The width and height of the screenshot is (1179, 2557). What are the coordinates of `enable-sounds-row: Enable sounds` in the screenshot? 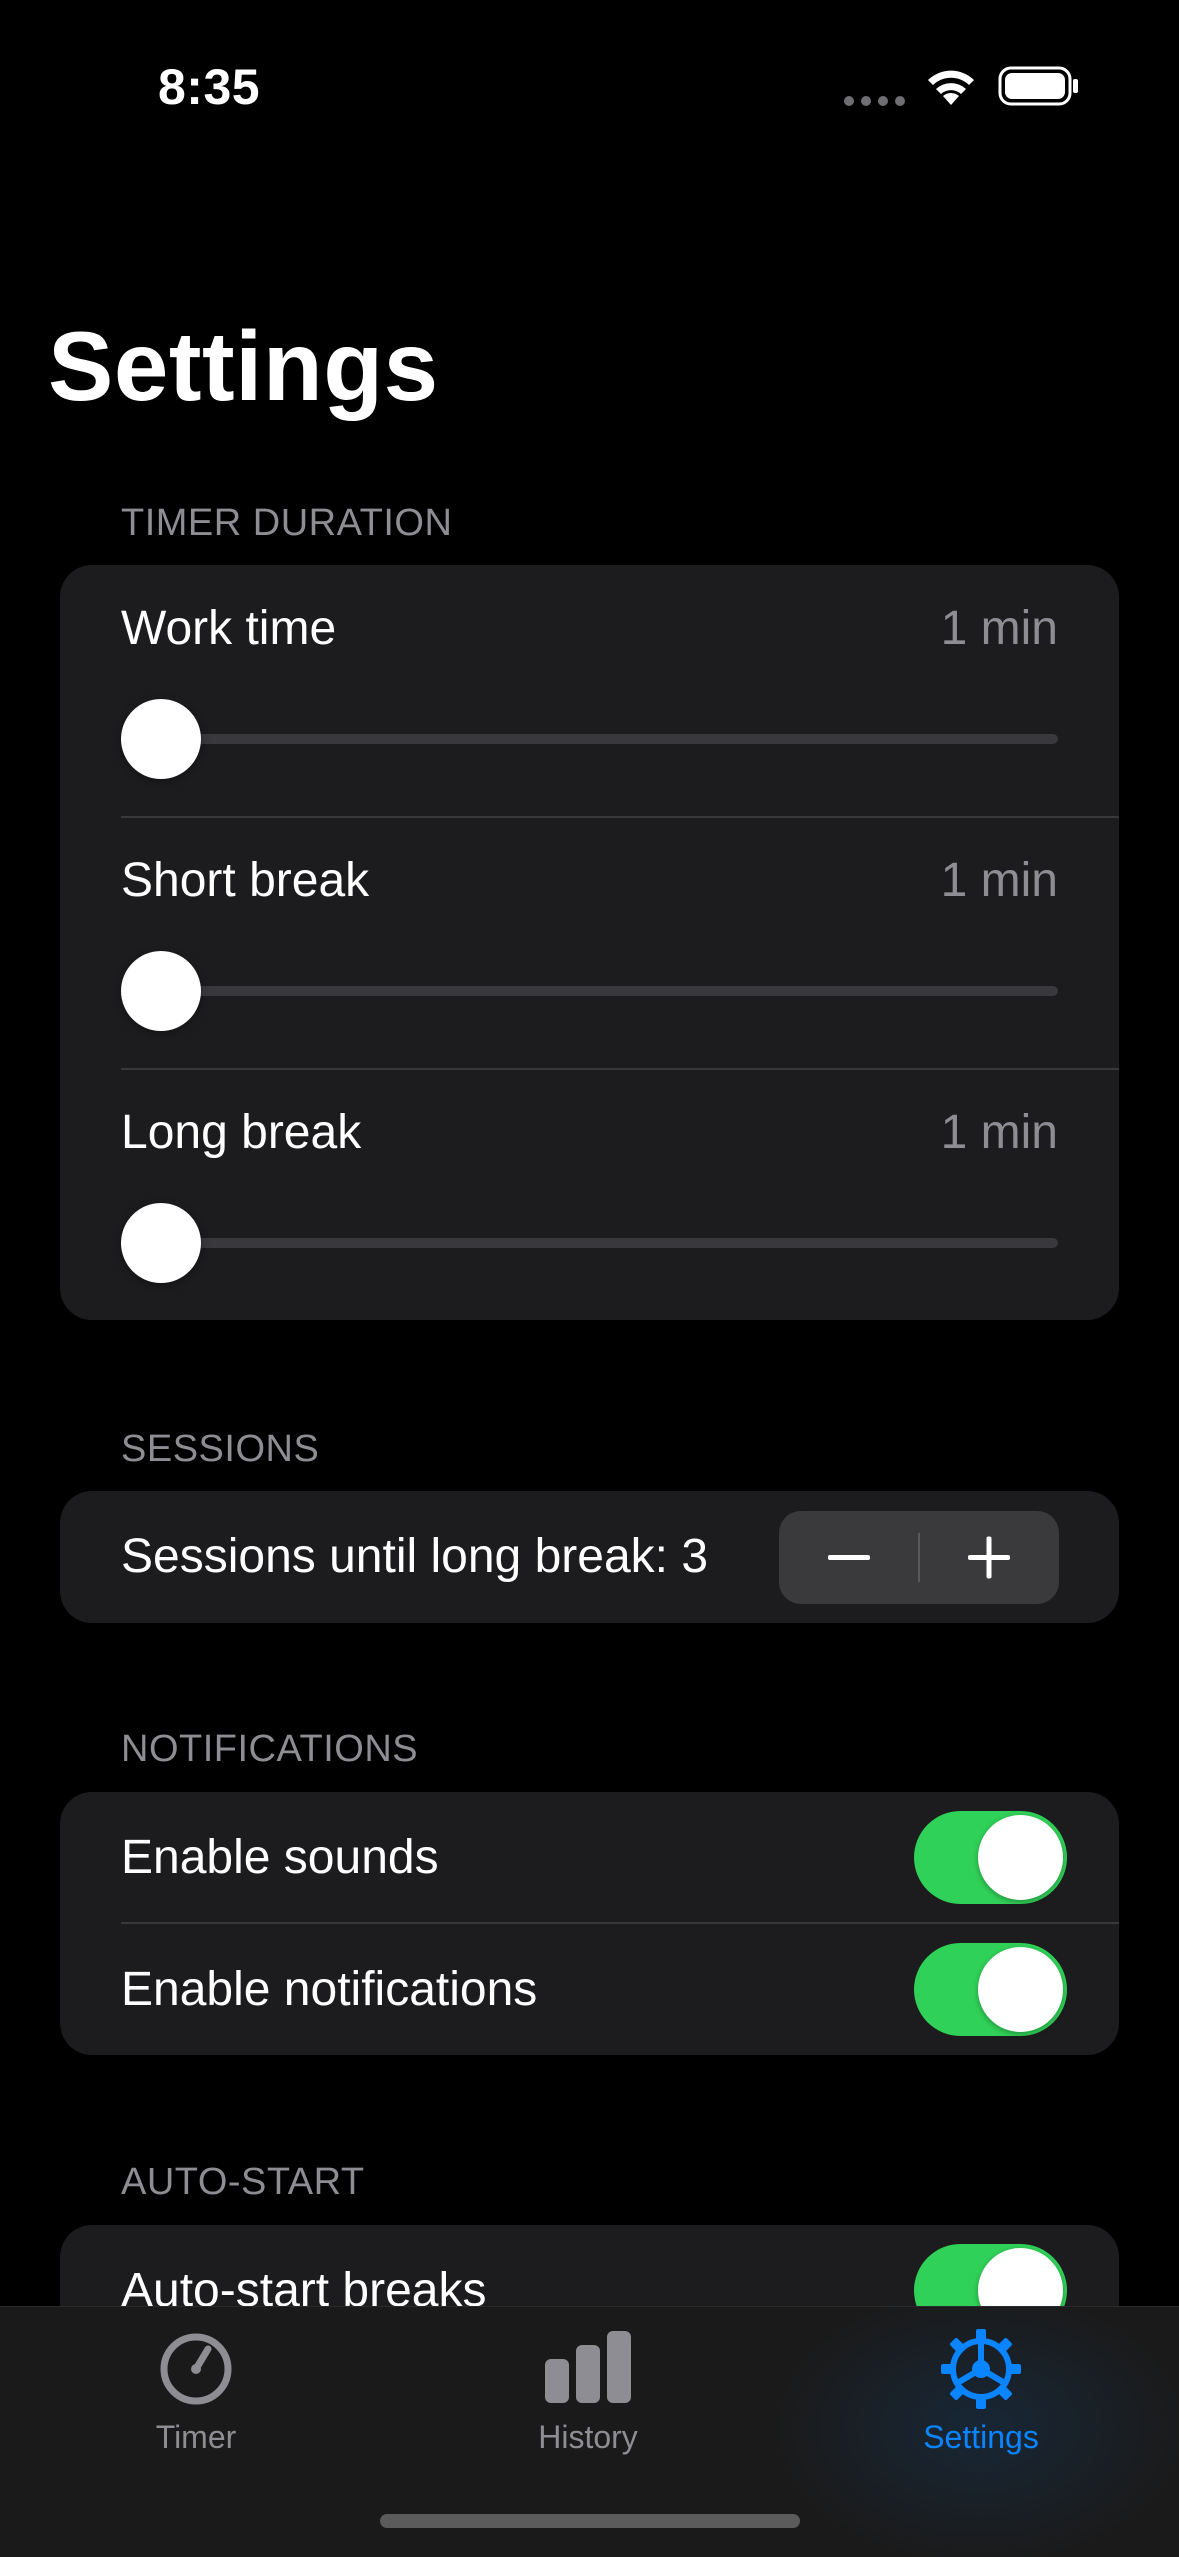 It's located at (589, 1857).